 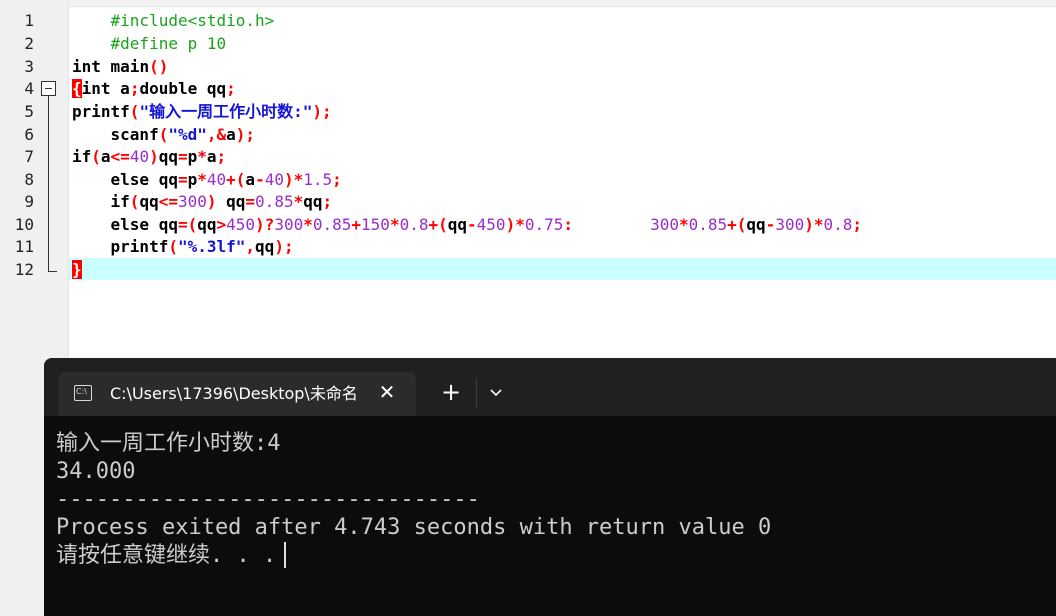 I want to click on identifier: main, so click(x=125, y=66).